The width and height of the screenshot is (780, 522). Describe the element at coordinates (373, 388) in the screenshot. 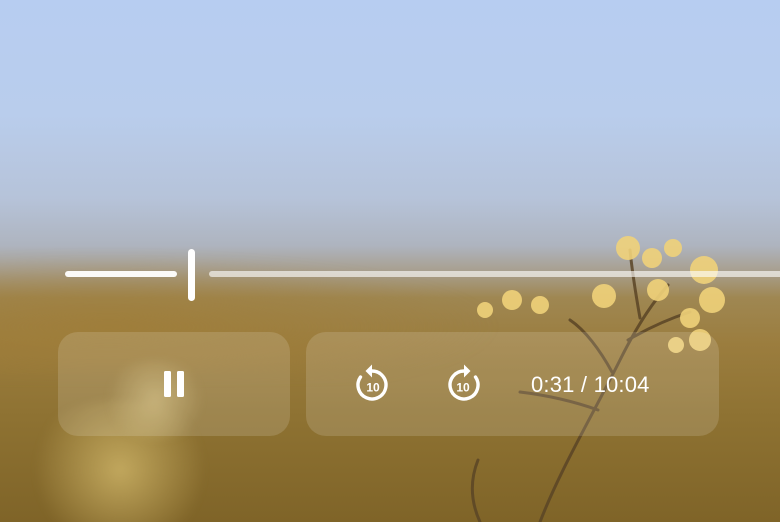

I see `rewind-10-label: 10` at that location.